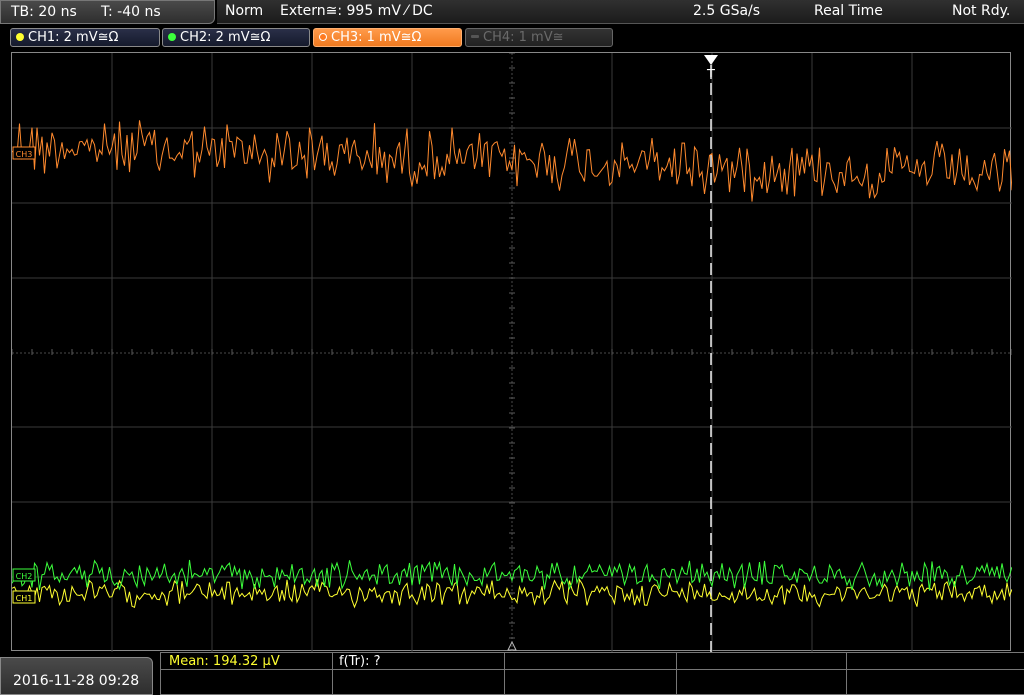 This screenshot has width=1024, height=695. Describe the element at coordinates (523, 37) in the screenshot. I see `ch4-label: CH4: 1 mV≅` at that location.